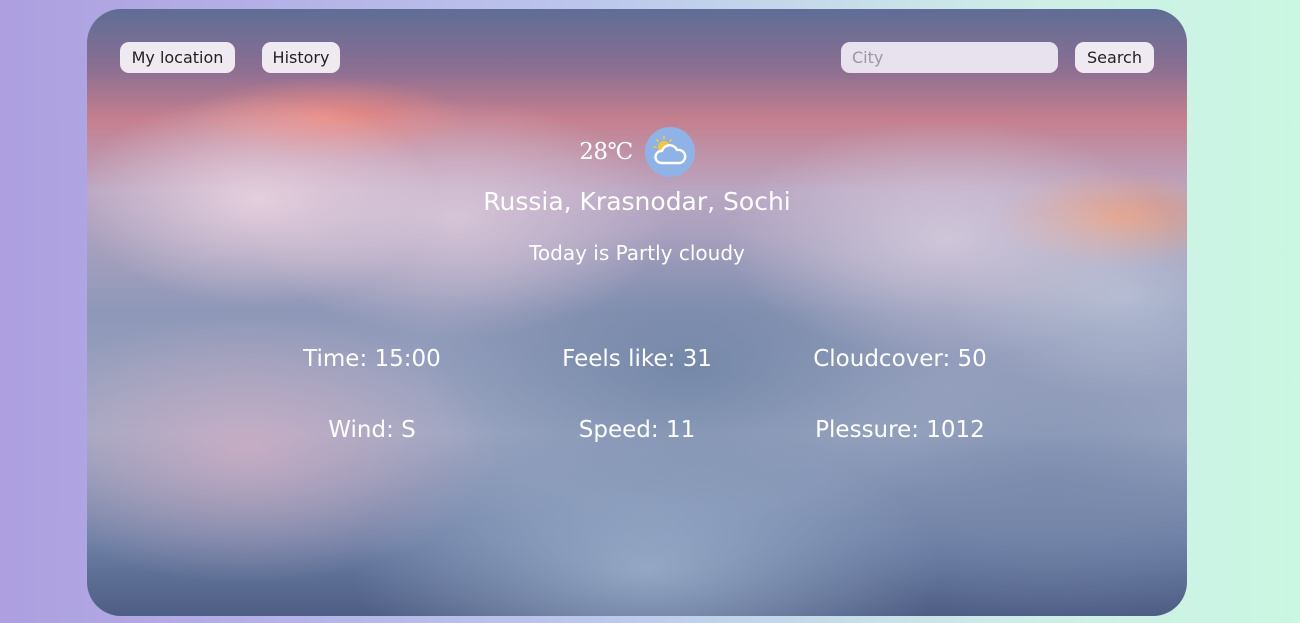  I want to click on search-button: Search, so click(1114, 57).